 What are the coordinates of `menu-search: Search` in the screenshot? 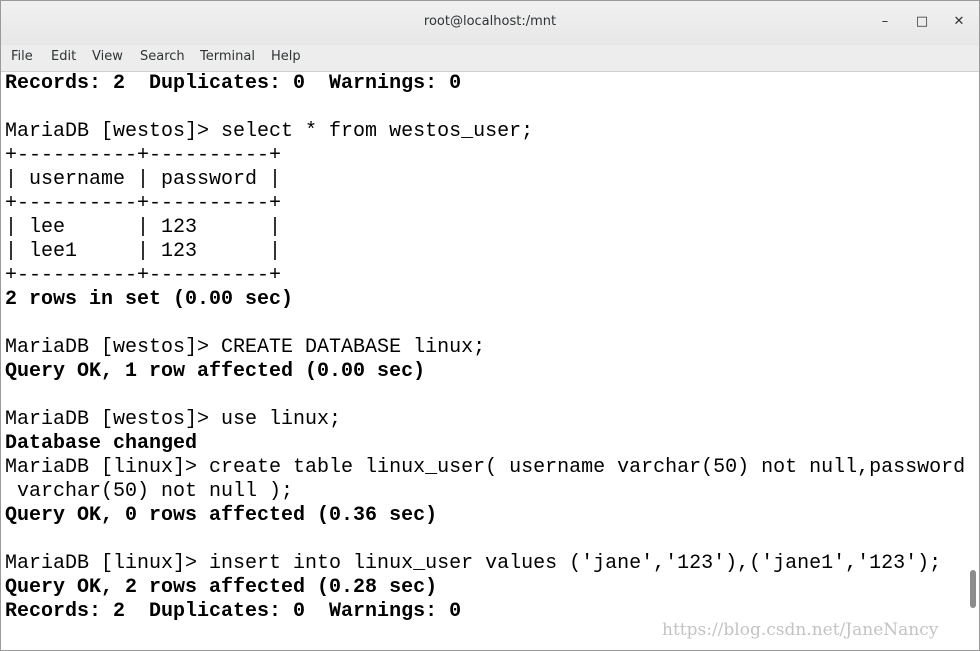 It's located at (162, 56).